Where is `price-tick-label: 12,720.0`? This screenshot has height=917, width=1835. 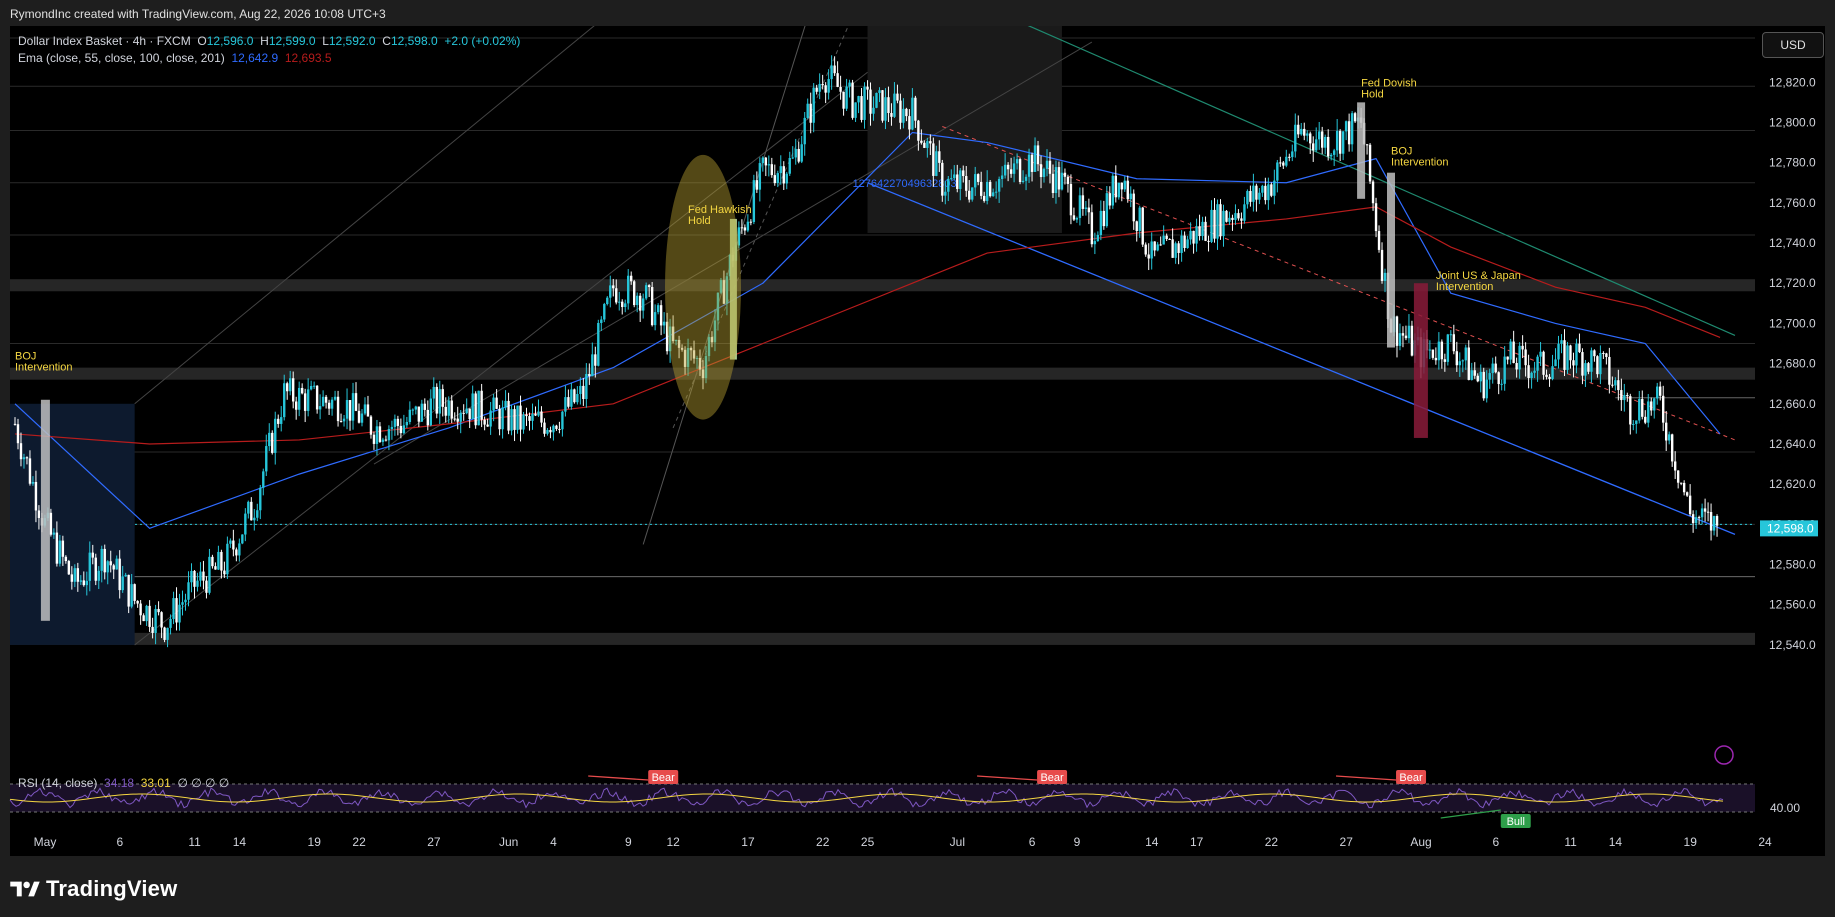
price-tick-label: 12,720.0 is located at coordinates (1792, 283).